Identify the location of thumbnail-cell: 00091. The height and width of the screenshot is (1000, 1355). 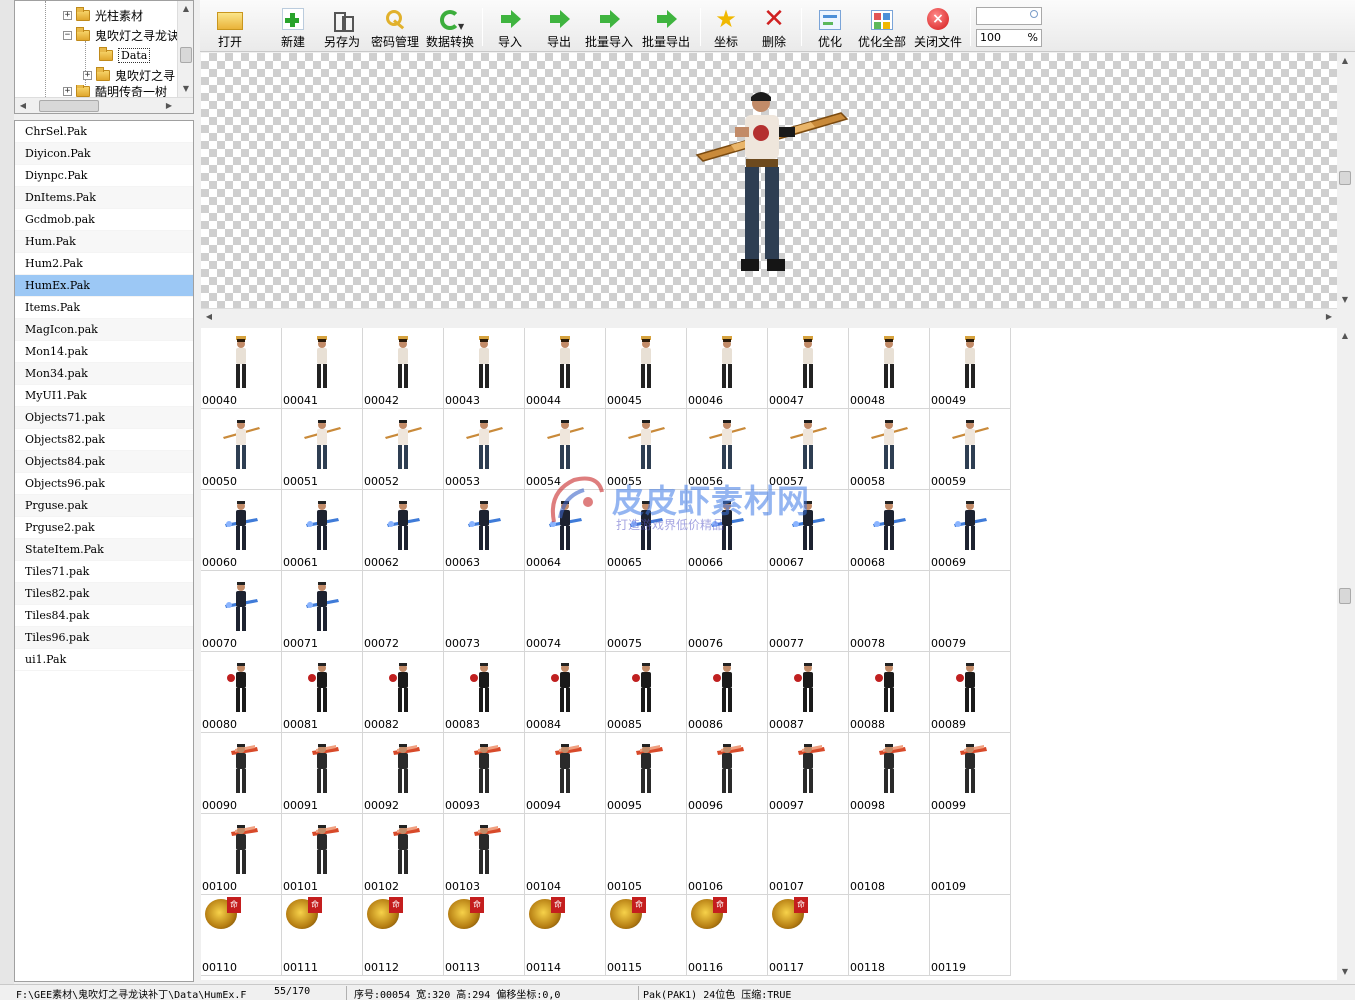
(322, 773).